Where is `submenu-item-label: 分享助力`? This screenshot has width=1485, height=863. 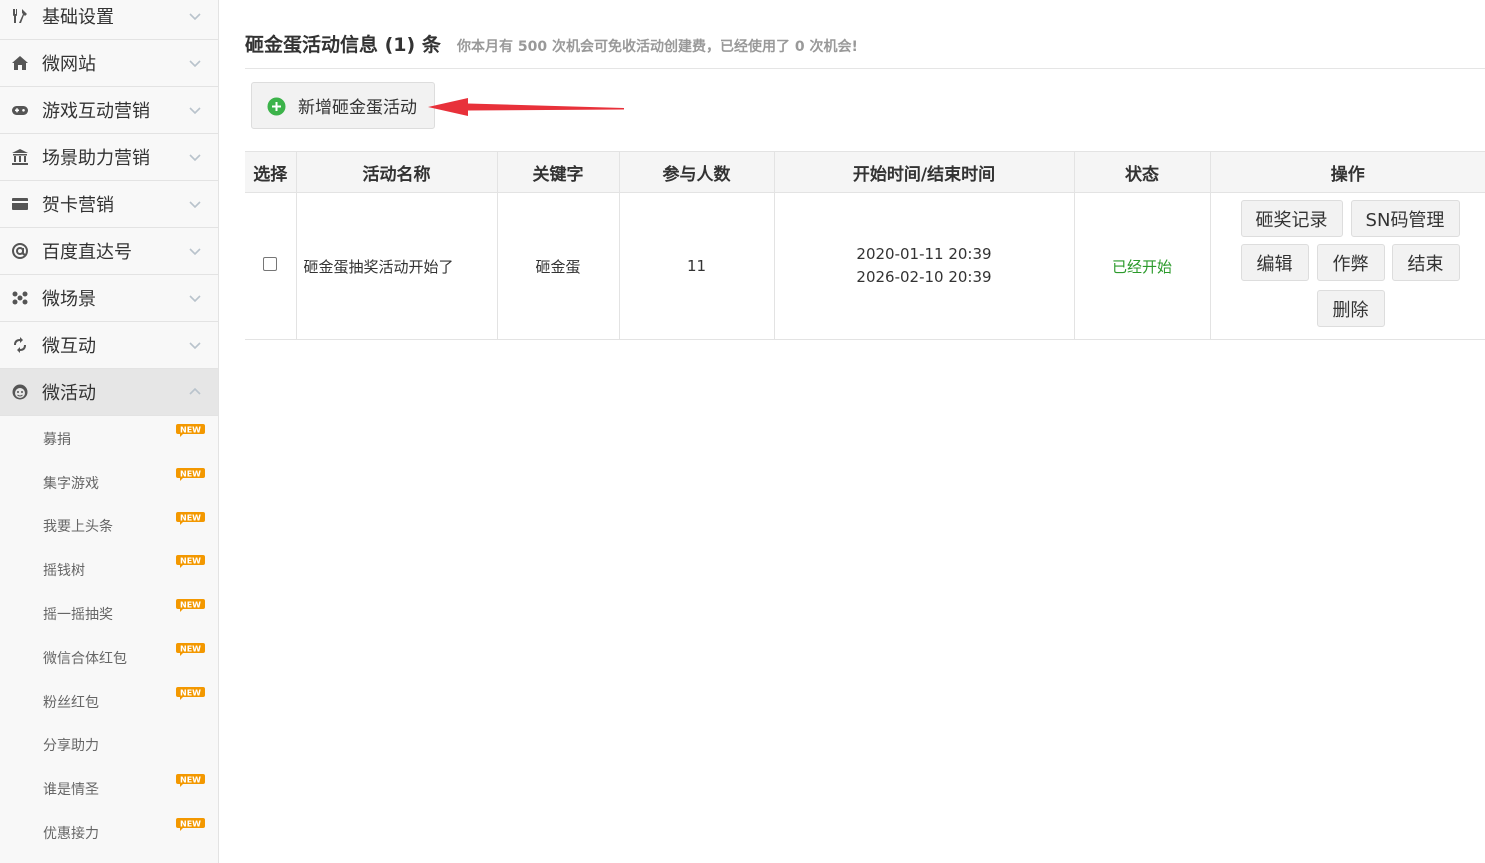
submenu-item-label: 分享助力 is located at coordinates (71, 746).